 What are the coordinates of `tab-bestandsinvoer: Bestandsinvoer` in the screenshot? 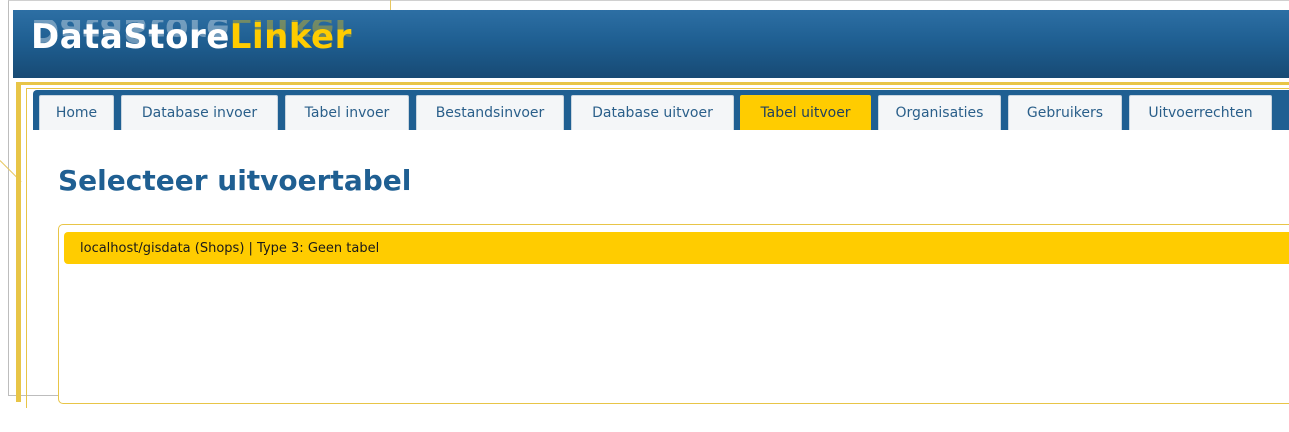 It's located at (490, 112).